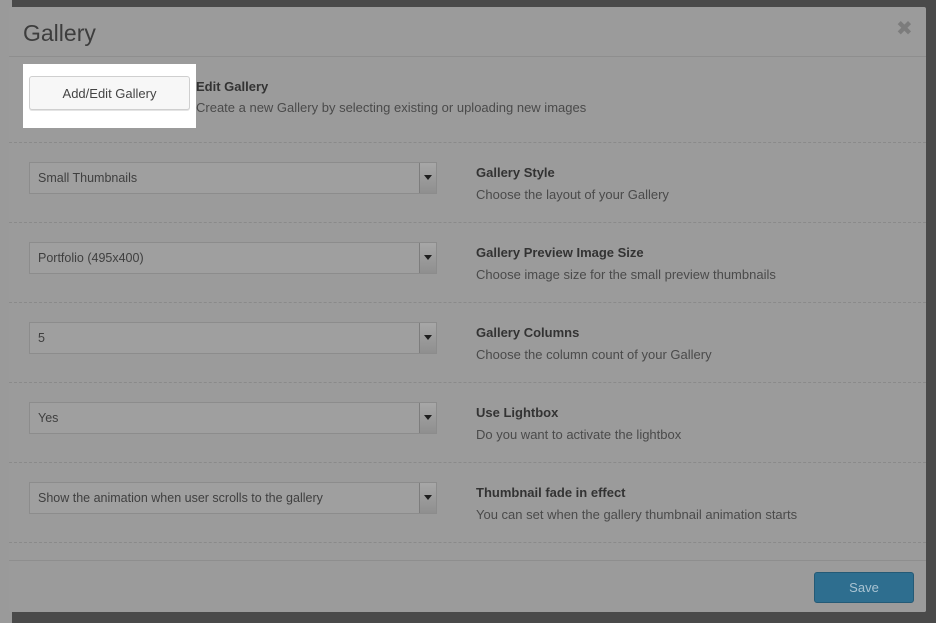 The height and width of the screenshot is (623, 936). I want to click on row-description: Choose the layout of your Gallery, so click(572, 194).